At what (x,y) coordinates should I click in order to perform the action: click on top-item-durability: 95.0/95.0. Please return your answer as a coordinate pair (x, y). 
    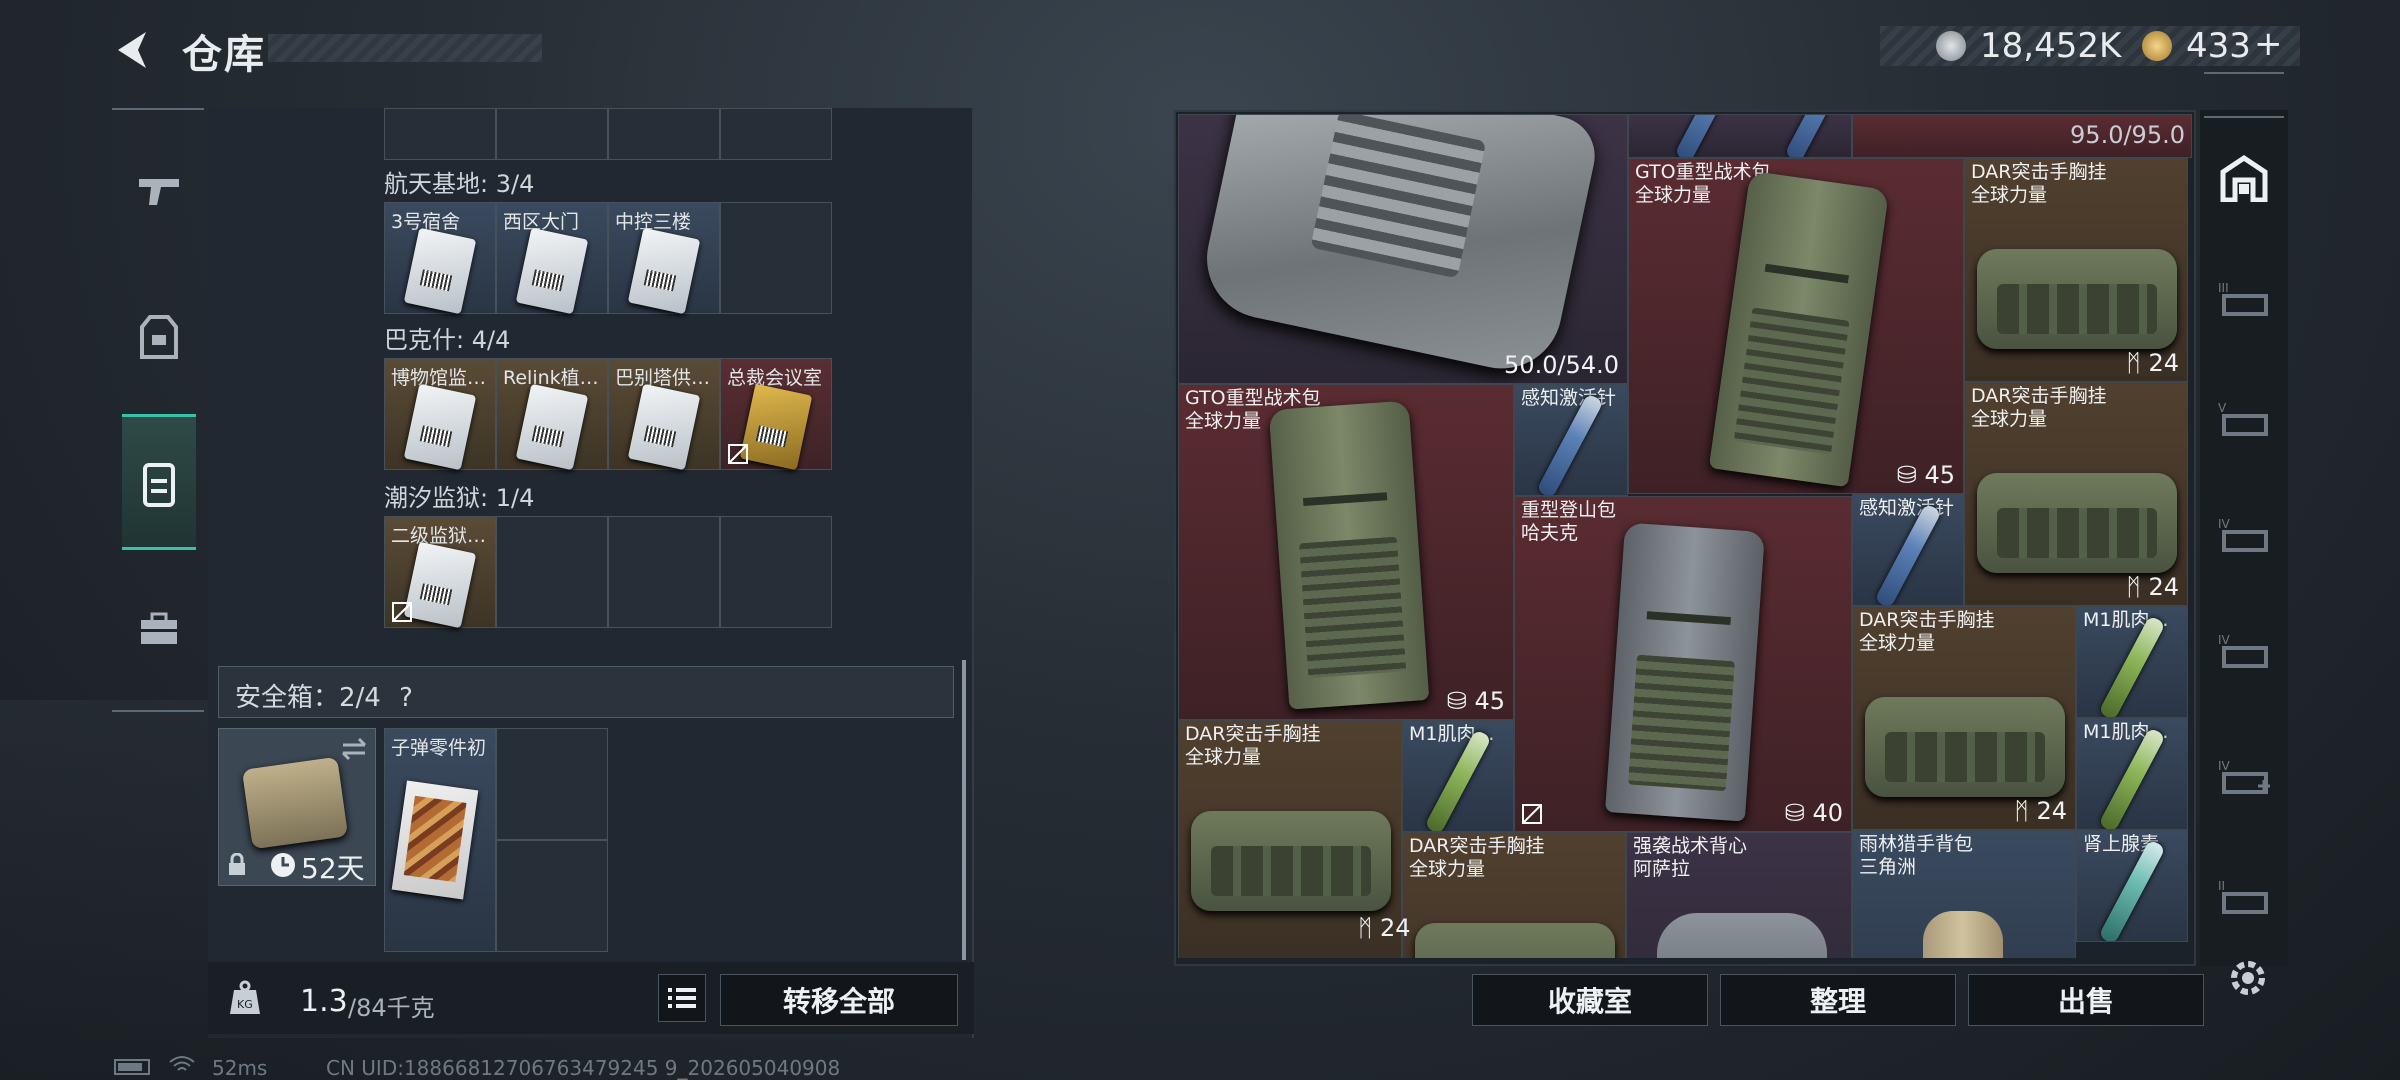
    Looking at the image, I should click on (2127, 135).